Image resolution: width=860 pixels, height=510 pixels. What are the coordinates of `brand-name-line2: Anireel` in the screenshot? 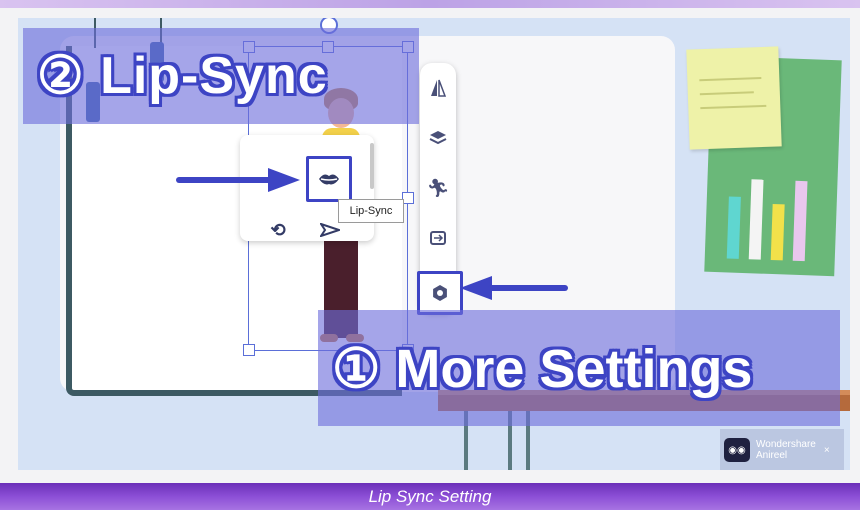 It's located at (772, 455).